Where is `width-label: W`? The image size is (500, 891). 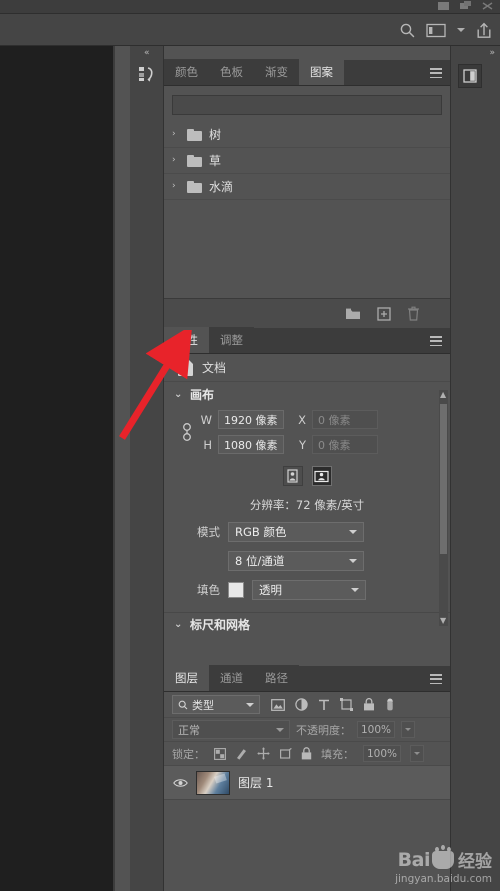
width-label: W is located at coordinates (206, 419).